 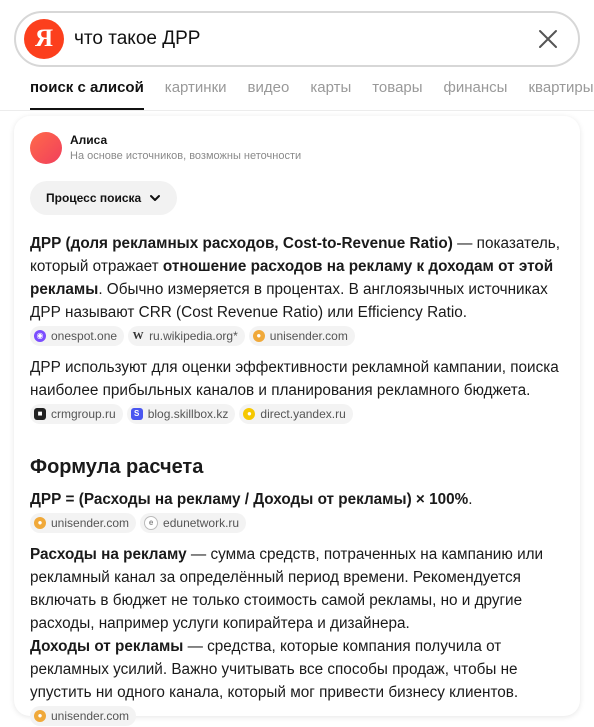 What do you see at coordinates (138, 335) in the screenshot?
I see `wikipedia-icon: W` at bounding box center [138, 335].